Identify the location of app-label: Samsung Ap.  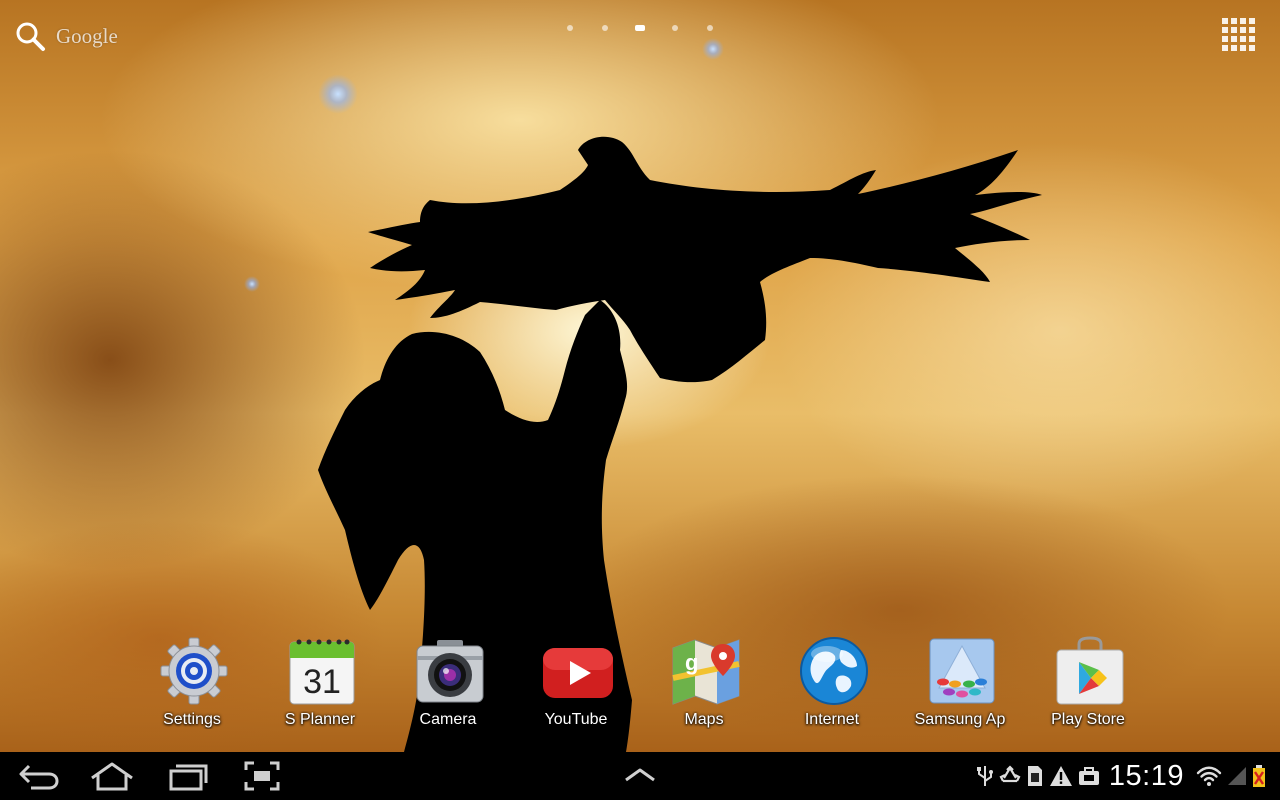
(960, 719).